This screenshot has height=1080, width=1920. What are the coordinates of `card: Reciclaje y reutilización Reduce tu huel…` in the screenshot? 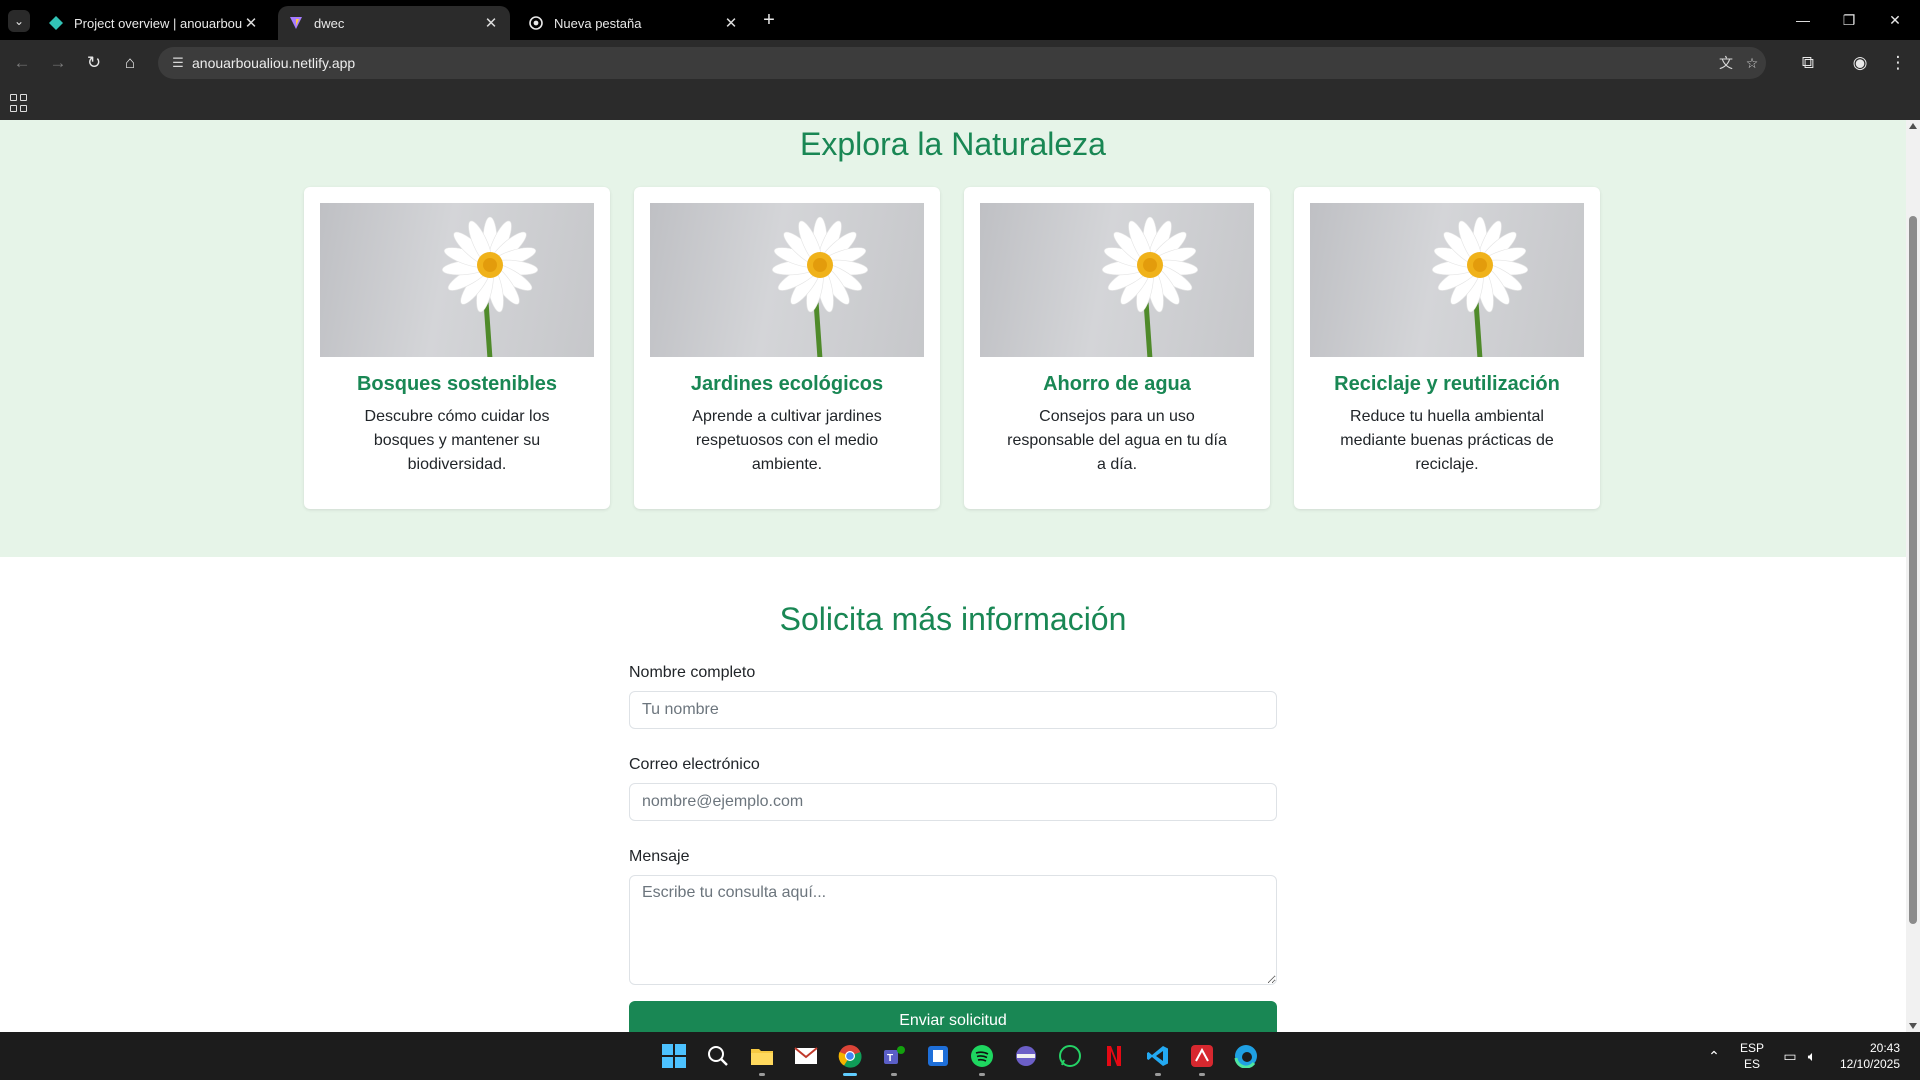 It's located at (1447, 348).